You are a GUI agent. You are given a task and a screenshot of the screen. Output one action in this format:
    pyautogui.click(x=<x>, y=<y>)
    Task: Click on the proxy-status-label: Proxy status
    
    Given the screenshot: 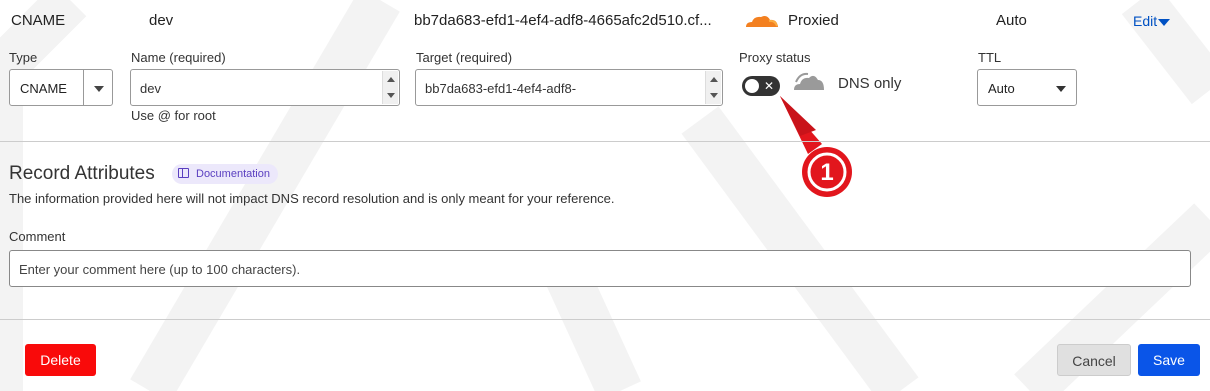 What is the action you would take?
    pyautogui.click(x=775, y=57)
    